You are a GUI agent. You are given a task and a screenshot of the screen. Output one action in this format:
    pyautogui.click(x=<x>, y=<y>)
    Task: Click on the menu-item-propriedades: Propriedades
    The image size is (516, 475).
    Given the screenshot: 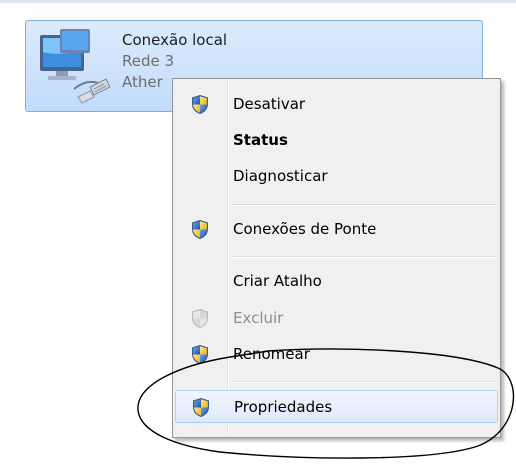 What is the action you would take?
    pyautogui.click(x=336, y=406)
    